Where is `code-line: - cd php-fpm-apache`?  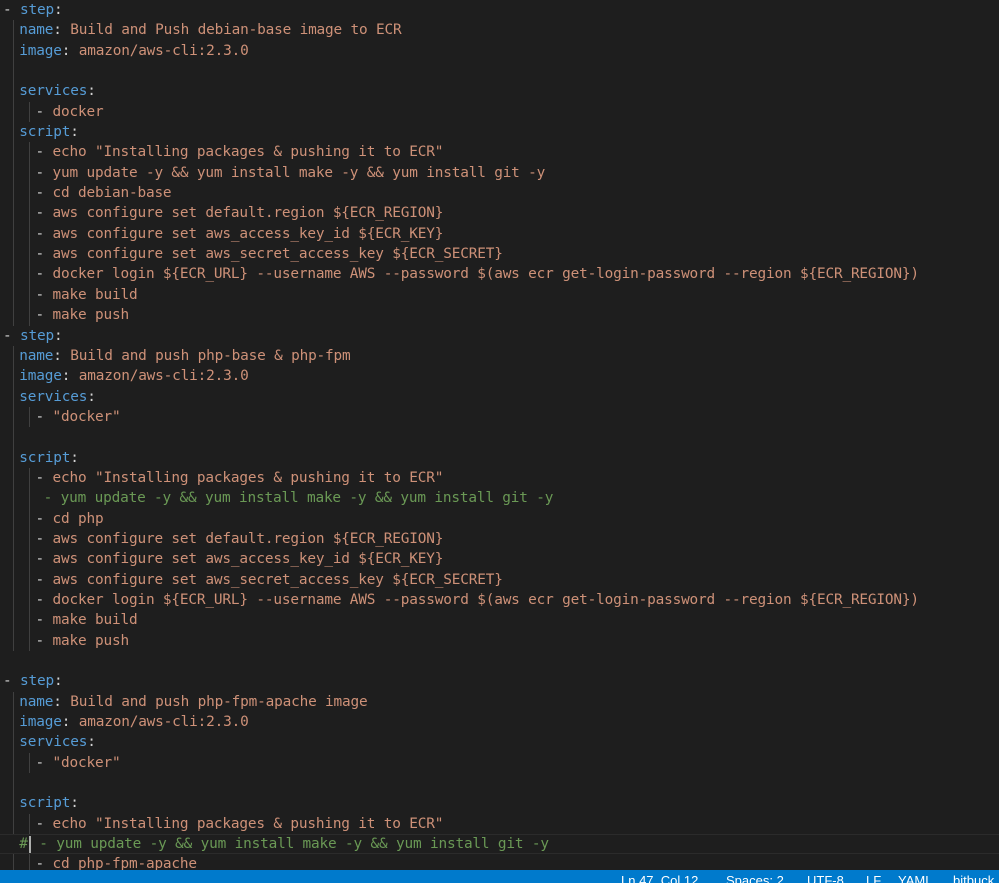 code-line: - cd php-fpm-apache is located at coordinates (499, 862).